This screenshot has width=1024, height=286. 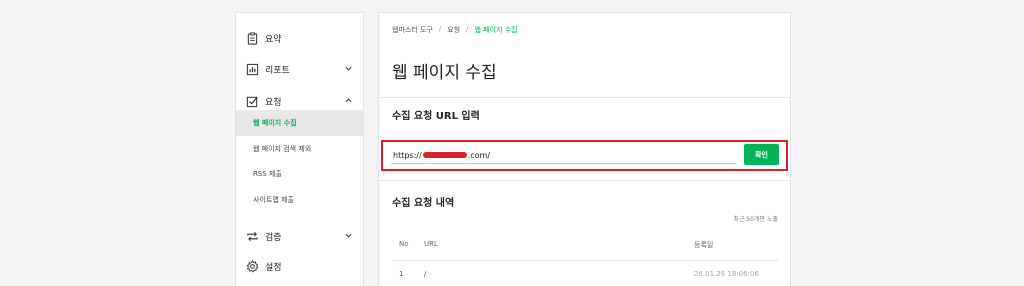 What do you see at coordinates (300, 236) in the screenshot?
I see `sidebar-item-verify: 검증` at bounding box center [300, 236].